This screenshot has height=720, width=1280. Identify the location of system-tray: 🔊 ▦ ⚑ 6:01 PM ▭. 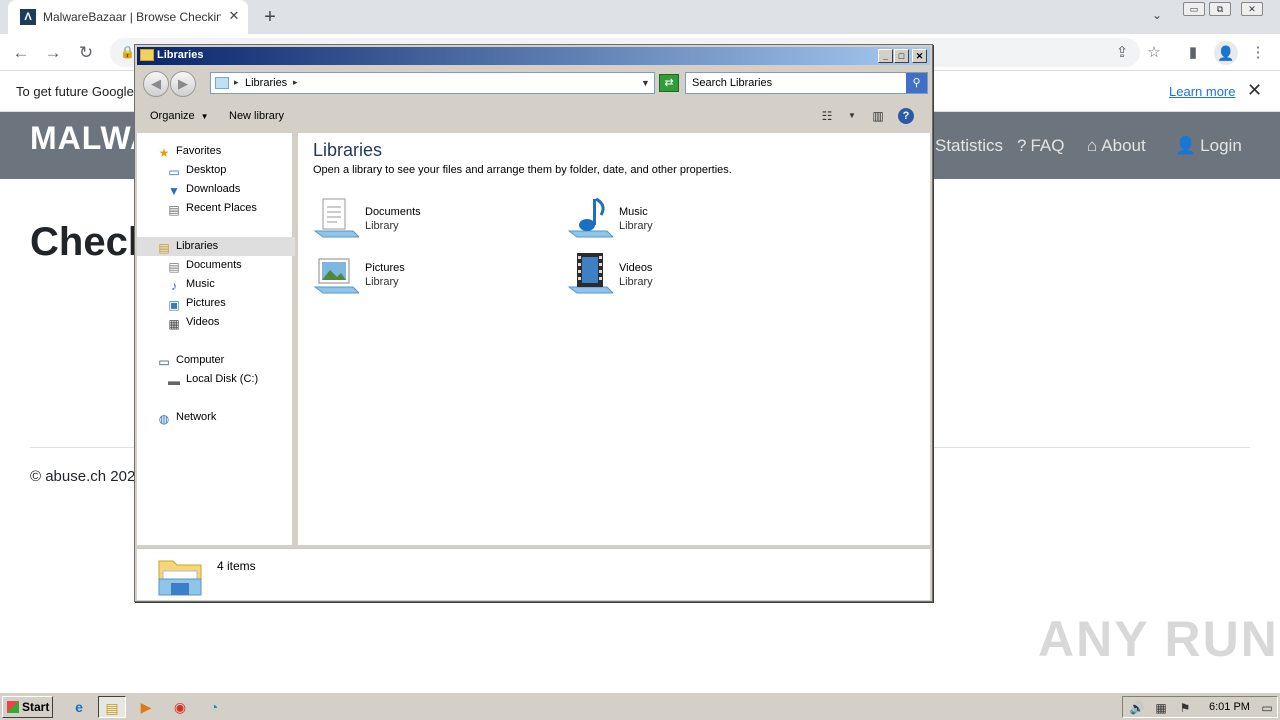
(1200, 707).